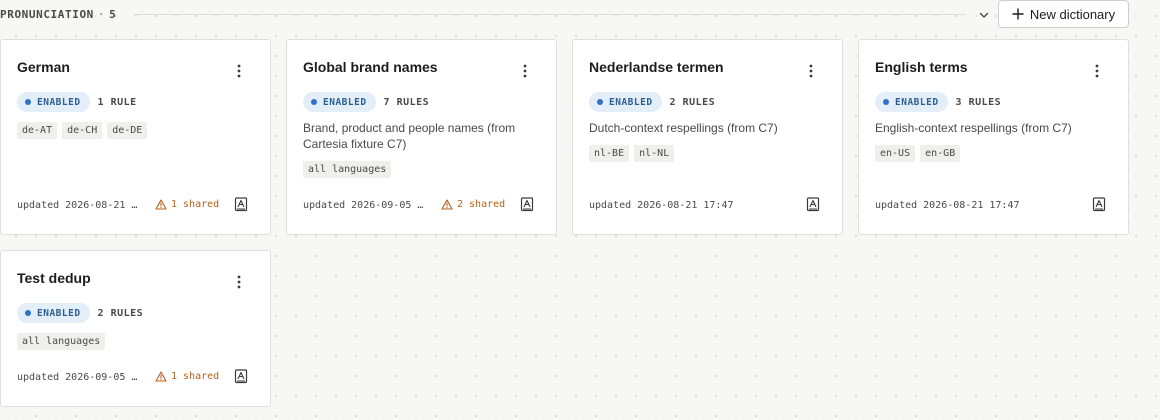 This screenshot has height=420, width=1160. I want to click on language-tags: de-AT de-CH de-DE, so click(82, 130).